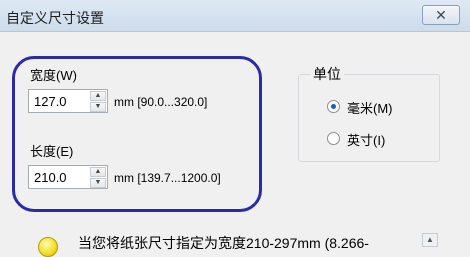 Image resolution: width=470 pixels, height=257 pixels. What do you see at coordinates (68, 177) in the screenshot?
I see `length-spinbox: 210.0 ▲ ▼` at bounding box center [68, 177].